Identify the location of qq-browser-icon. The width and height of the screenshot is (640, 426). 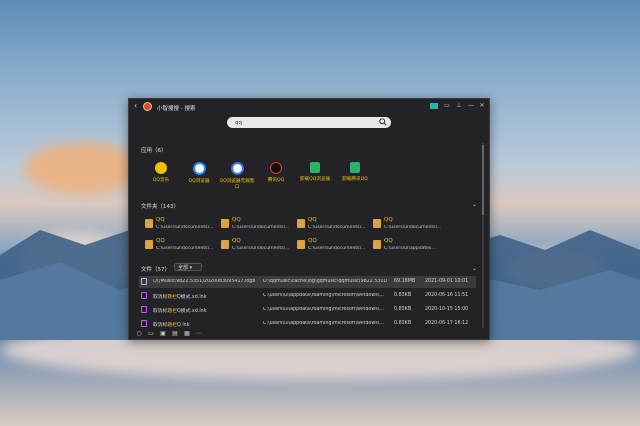
(199, 168).